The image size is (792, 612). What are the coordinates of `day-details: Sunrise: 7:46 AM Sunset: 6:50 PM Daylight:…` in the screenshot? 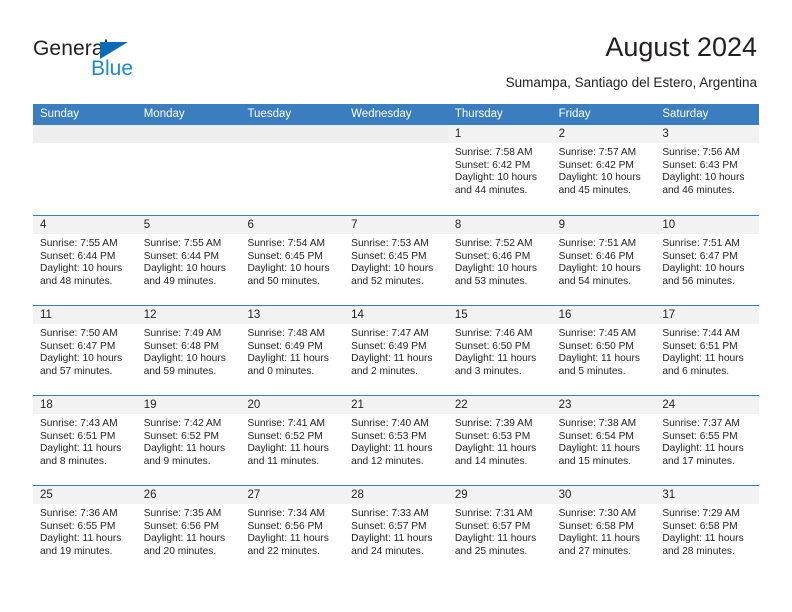 It's located at (500, 351).